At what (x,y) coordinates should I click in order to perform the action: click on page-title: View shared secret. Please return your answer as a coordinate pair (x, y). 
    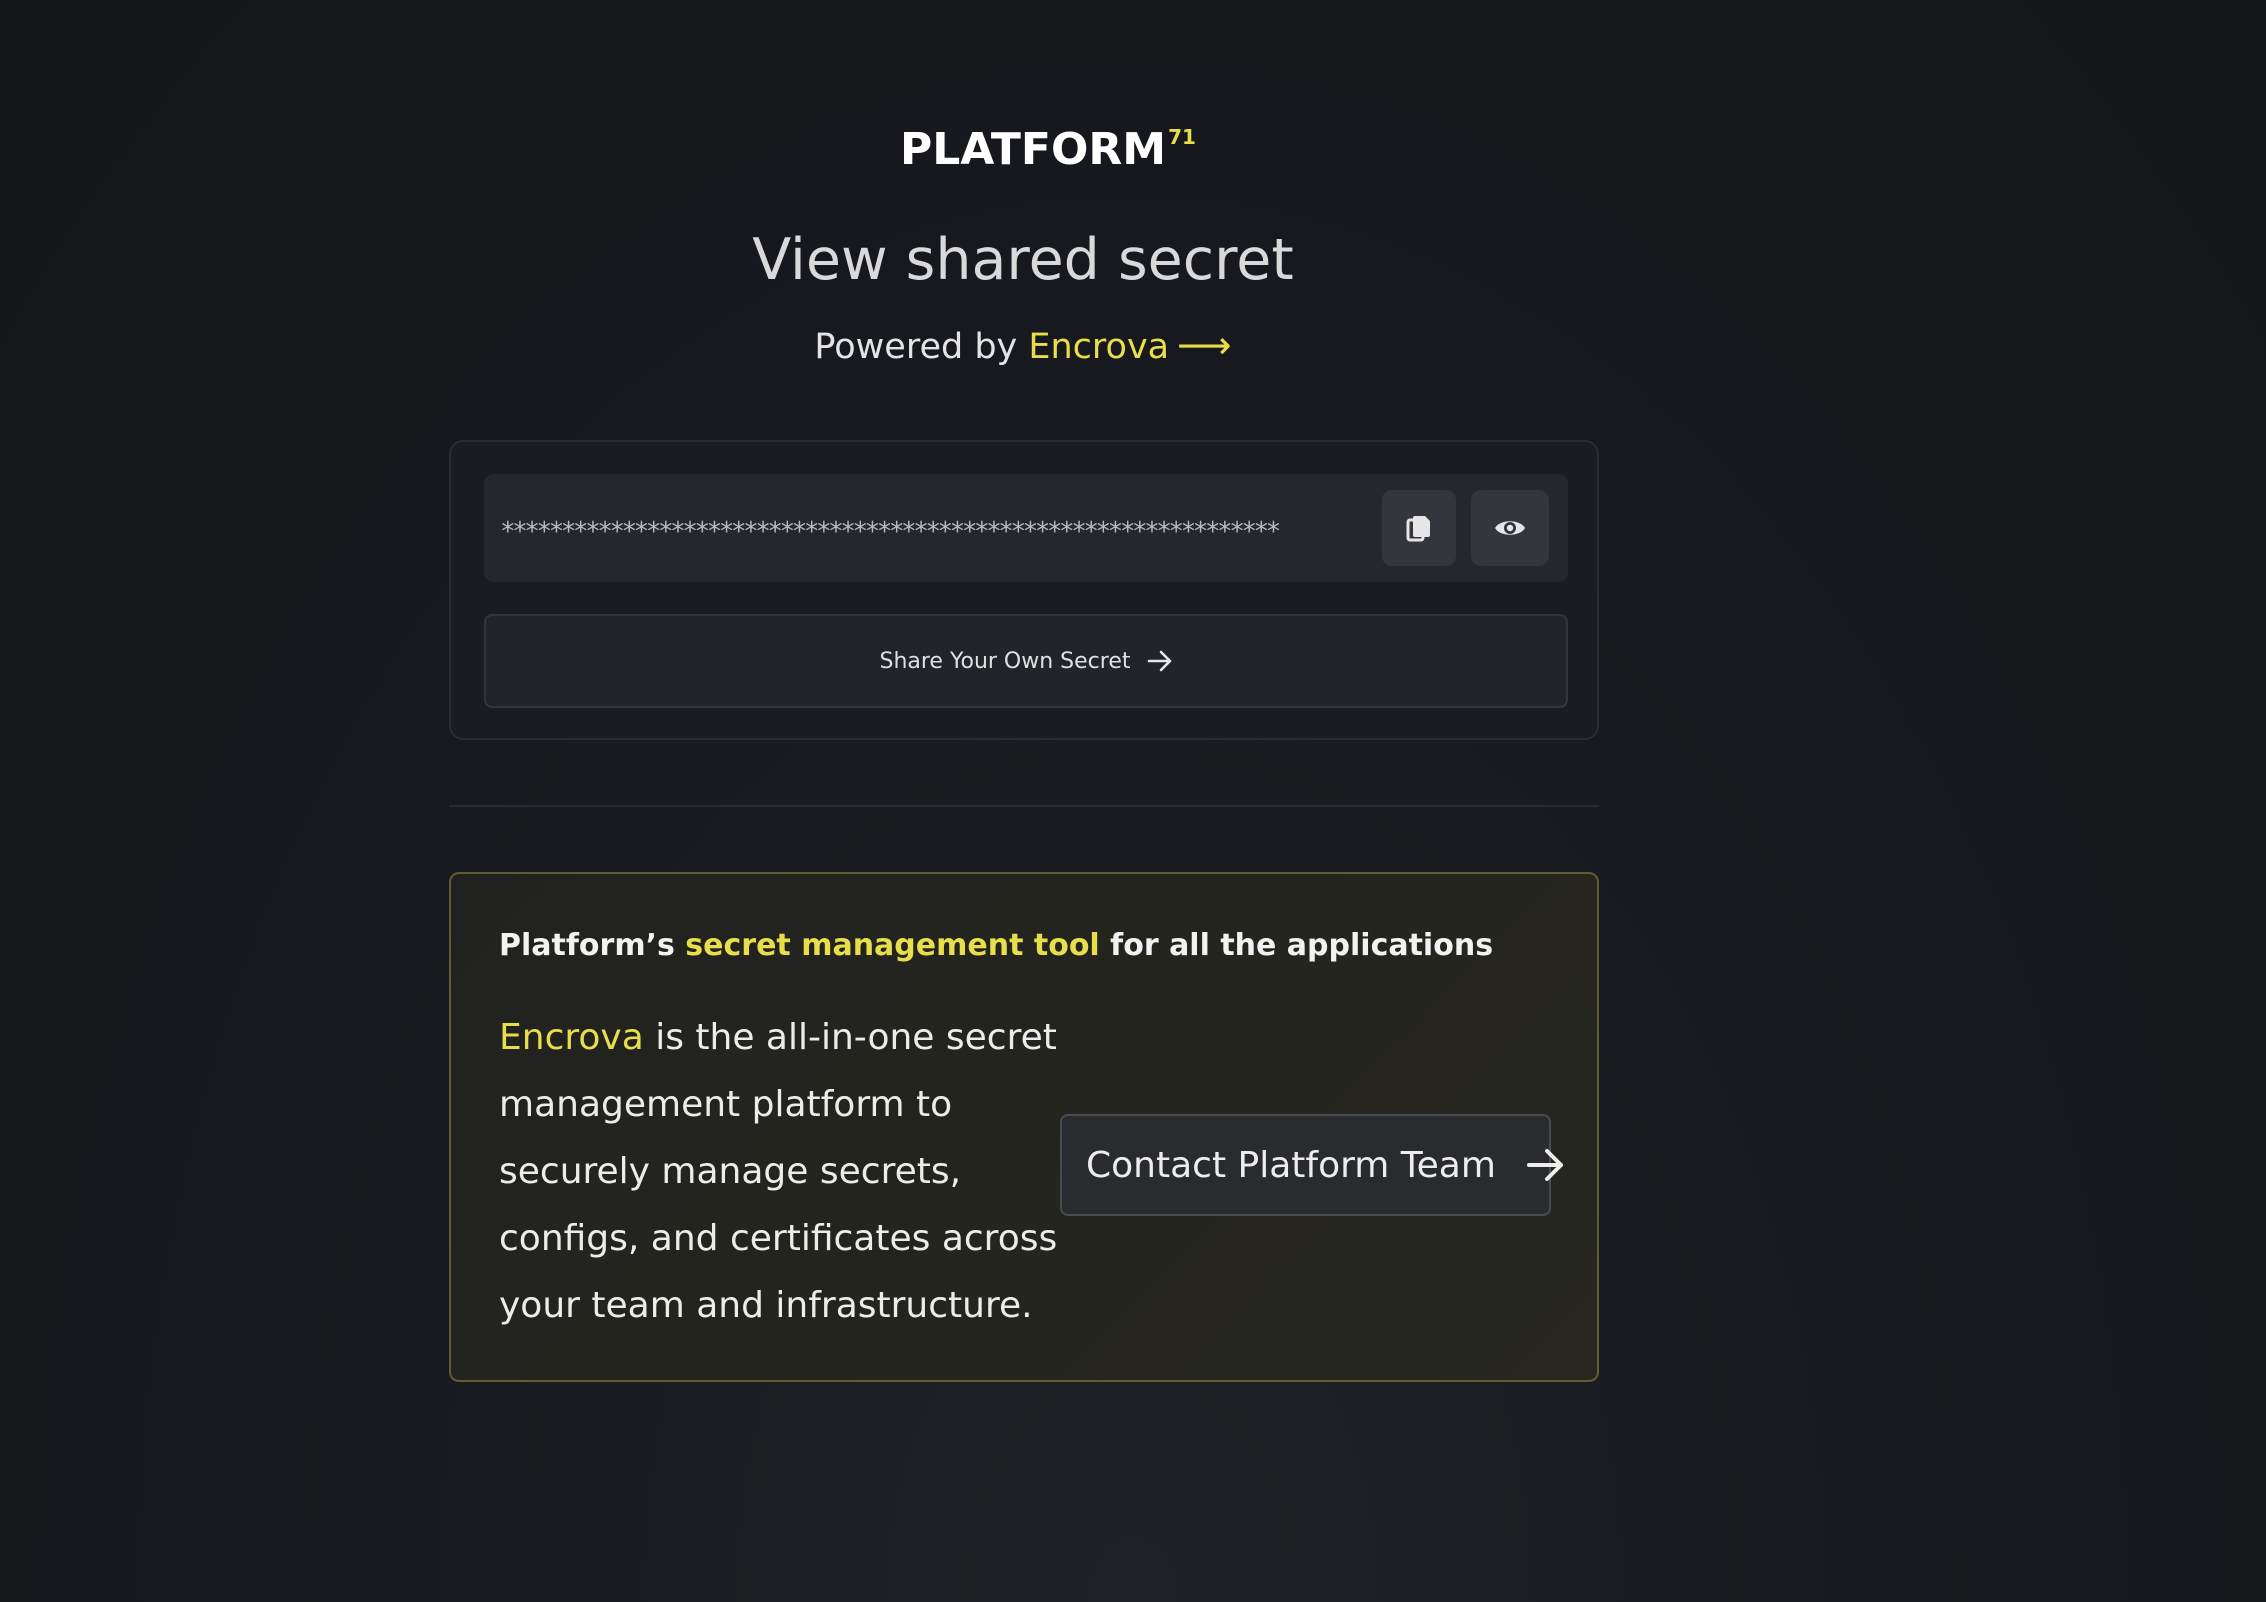
    Looking at the image, I should click on (1023, 260).